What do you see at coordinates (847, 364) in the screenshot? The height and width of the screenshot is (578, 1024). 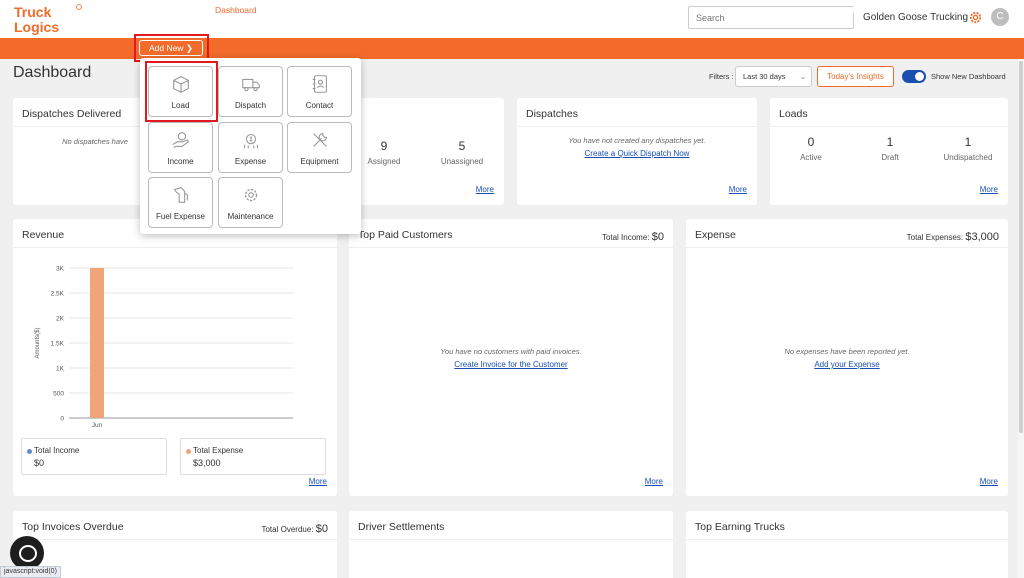 I see `add-expense-link: Add your Expense` at bounding box center [847, 364].